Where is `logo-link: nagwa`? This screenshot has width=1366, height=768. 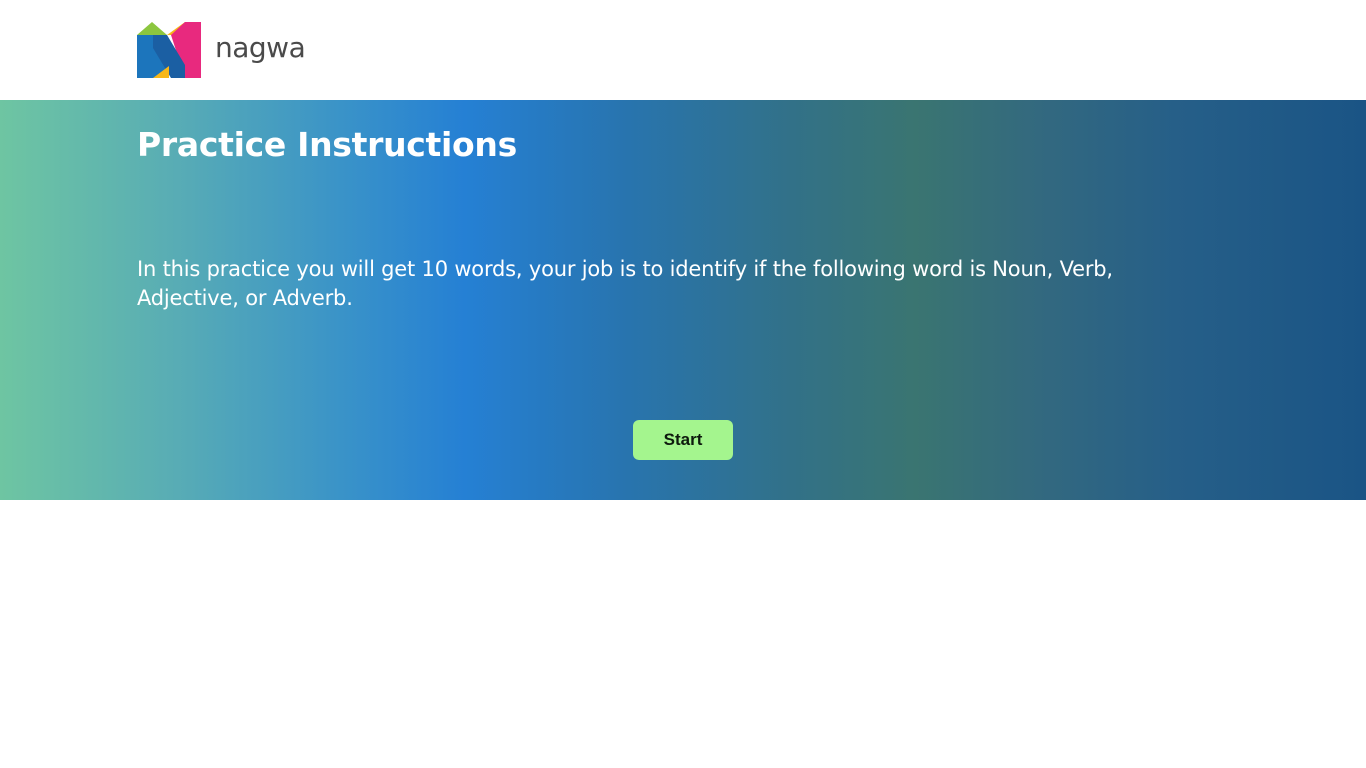
logo-link: nagwa is located at coordinates (221, 50).